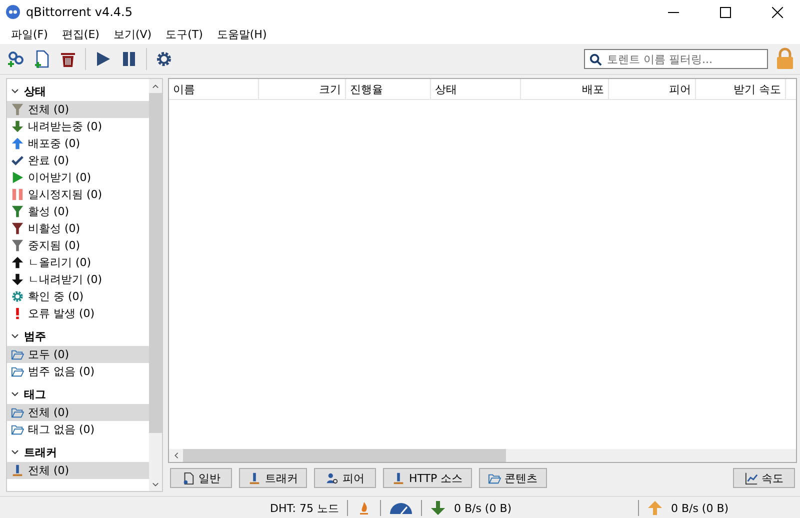  What do you see at coordinates (80, 34) in the screenshot?
I see `menu-item: 편집(E)` at bounding box center [80, 34].